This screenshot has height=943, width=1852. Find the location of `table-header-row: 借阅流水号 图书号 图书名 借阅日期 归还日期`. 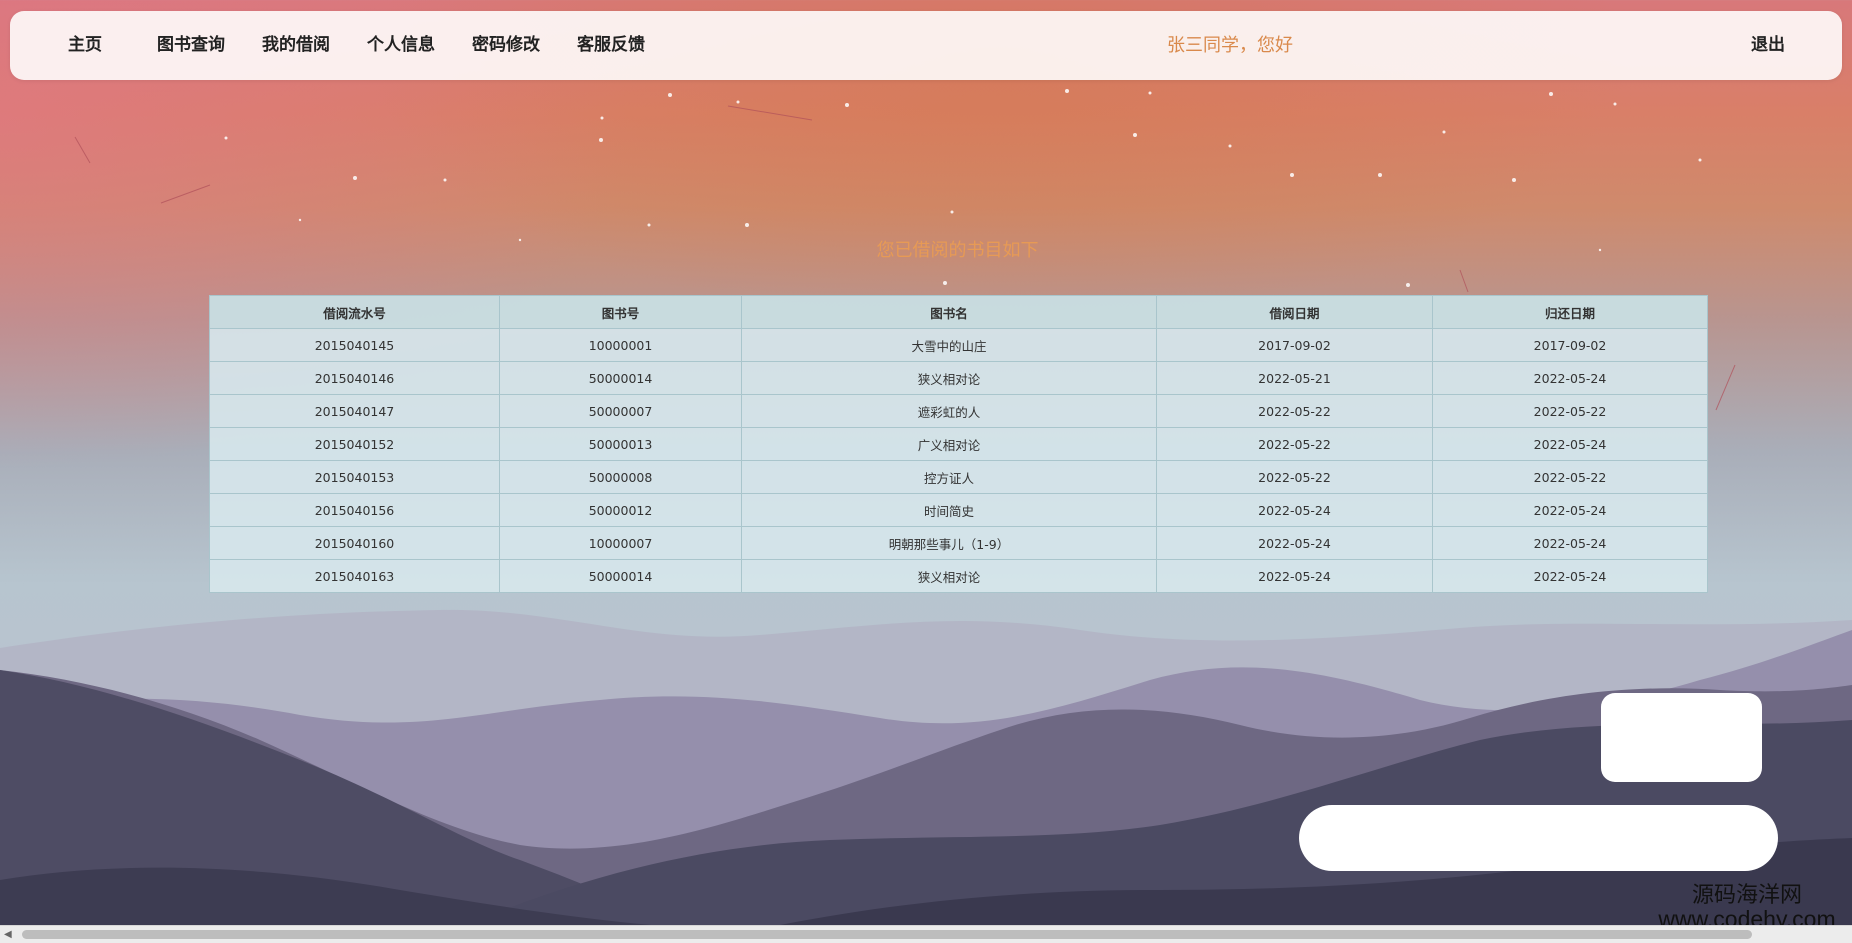

table-header-row: 借阅流水号 图书号 图书名 借阅日期 归还日期 is located at coordinates (958, 312).